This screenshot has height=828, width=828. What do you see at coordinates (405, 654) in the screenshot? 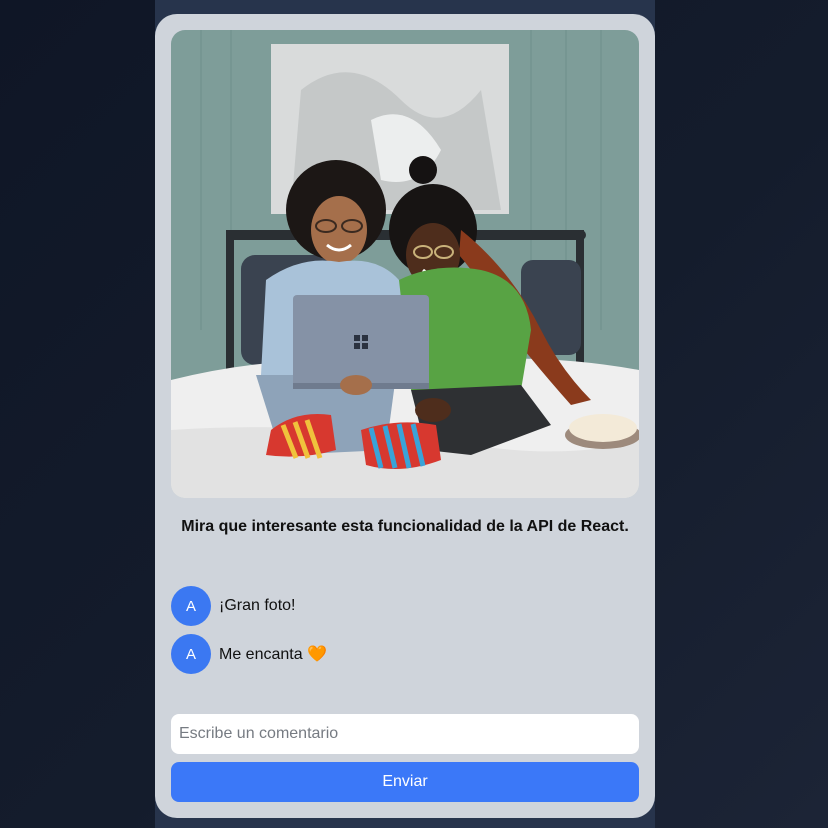
I see `comment-item: A Me encanta 🧡` at bounding box center [405, 654].